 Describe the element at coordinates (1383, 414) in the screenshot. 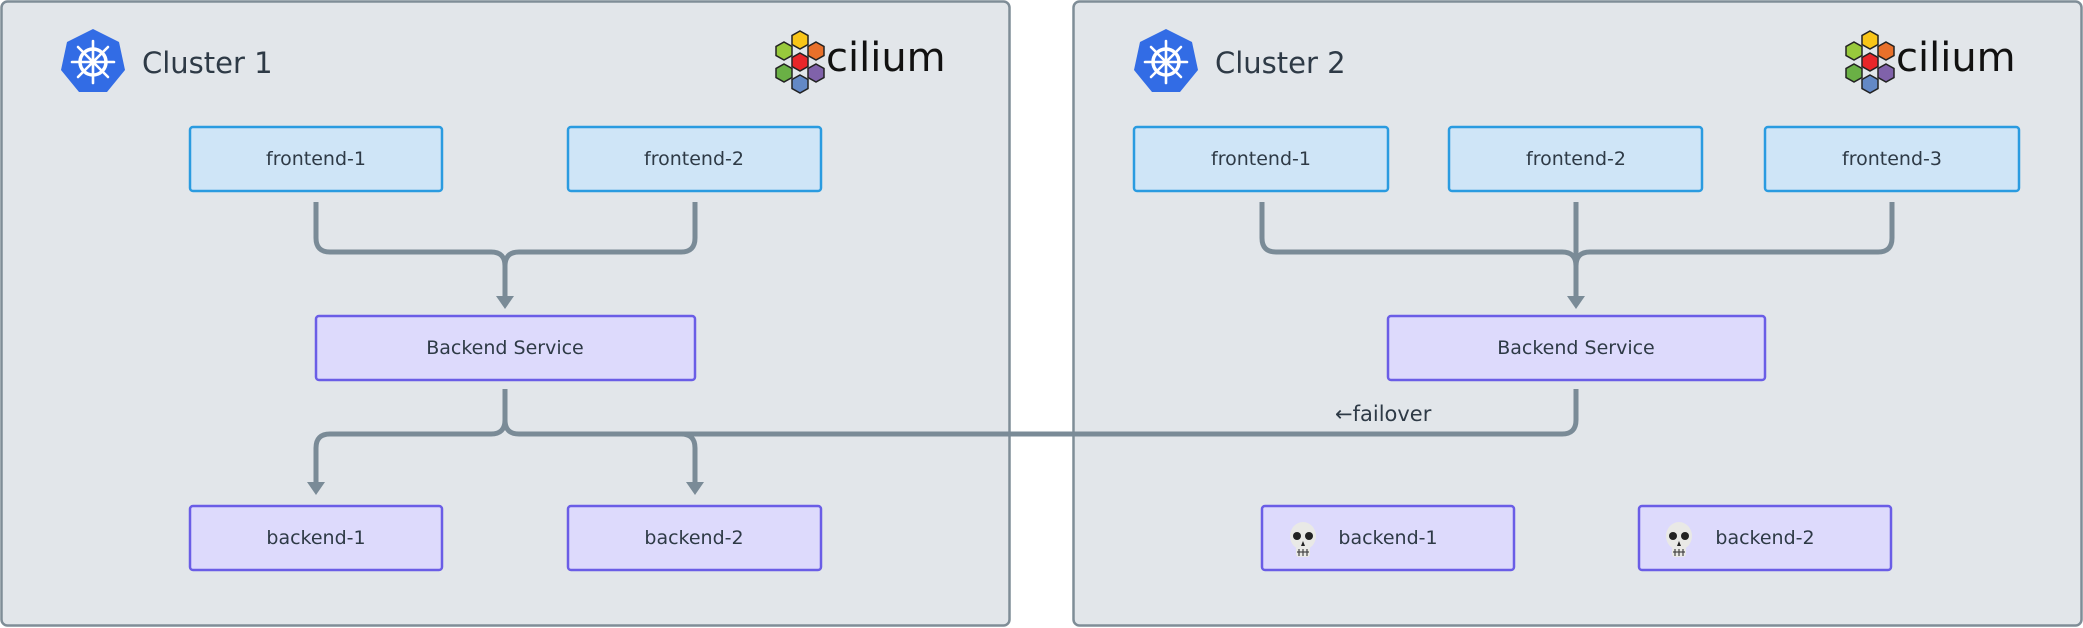

I see `failover-label: ←failover` at that location.